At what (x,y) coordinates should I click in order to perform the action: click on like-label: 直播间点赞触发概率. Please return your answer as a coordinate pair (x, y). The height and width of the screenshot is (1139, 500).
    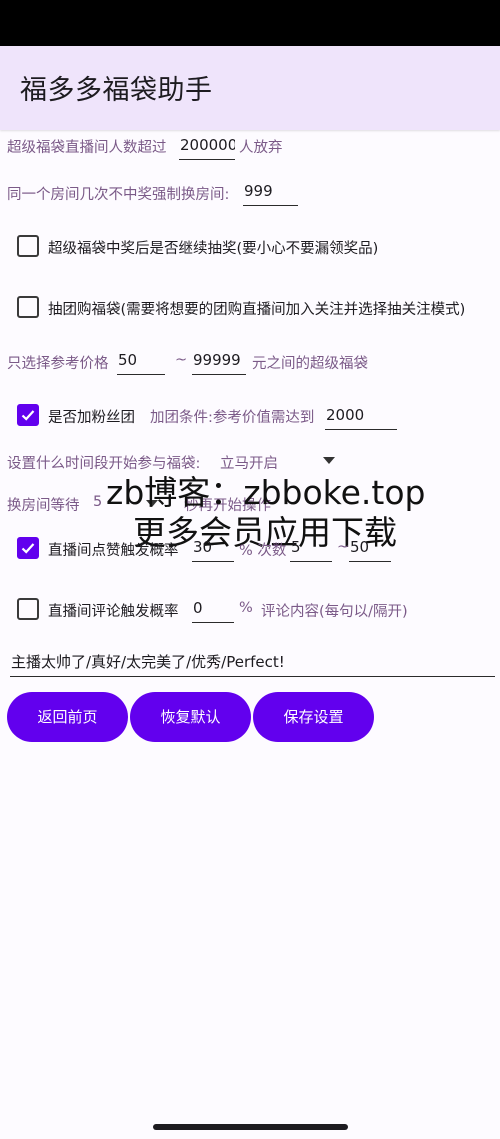
    Looking at the image, I should click on (113, 551).